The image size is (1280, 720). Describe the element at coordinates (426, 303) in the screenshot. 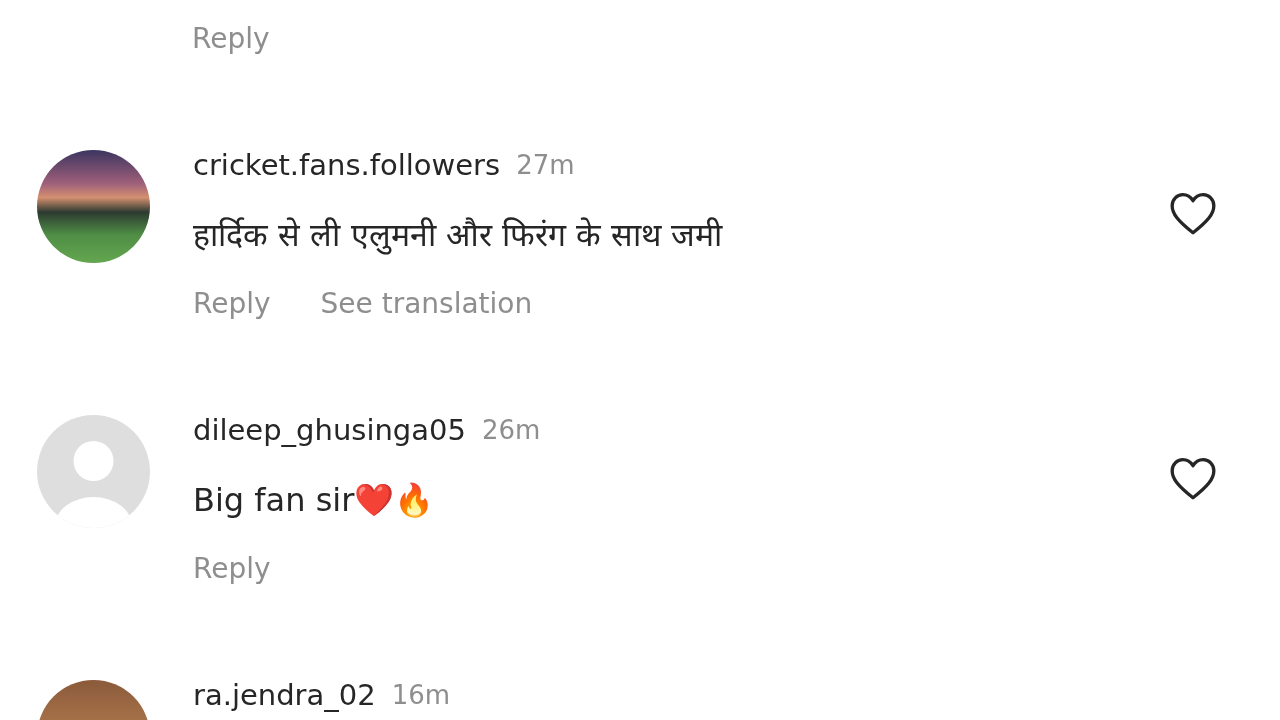

I see `translation-link: See translation` at that location.